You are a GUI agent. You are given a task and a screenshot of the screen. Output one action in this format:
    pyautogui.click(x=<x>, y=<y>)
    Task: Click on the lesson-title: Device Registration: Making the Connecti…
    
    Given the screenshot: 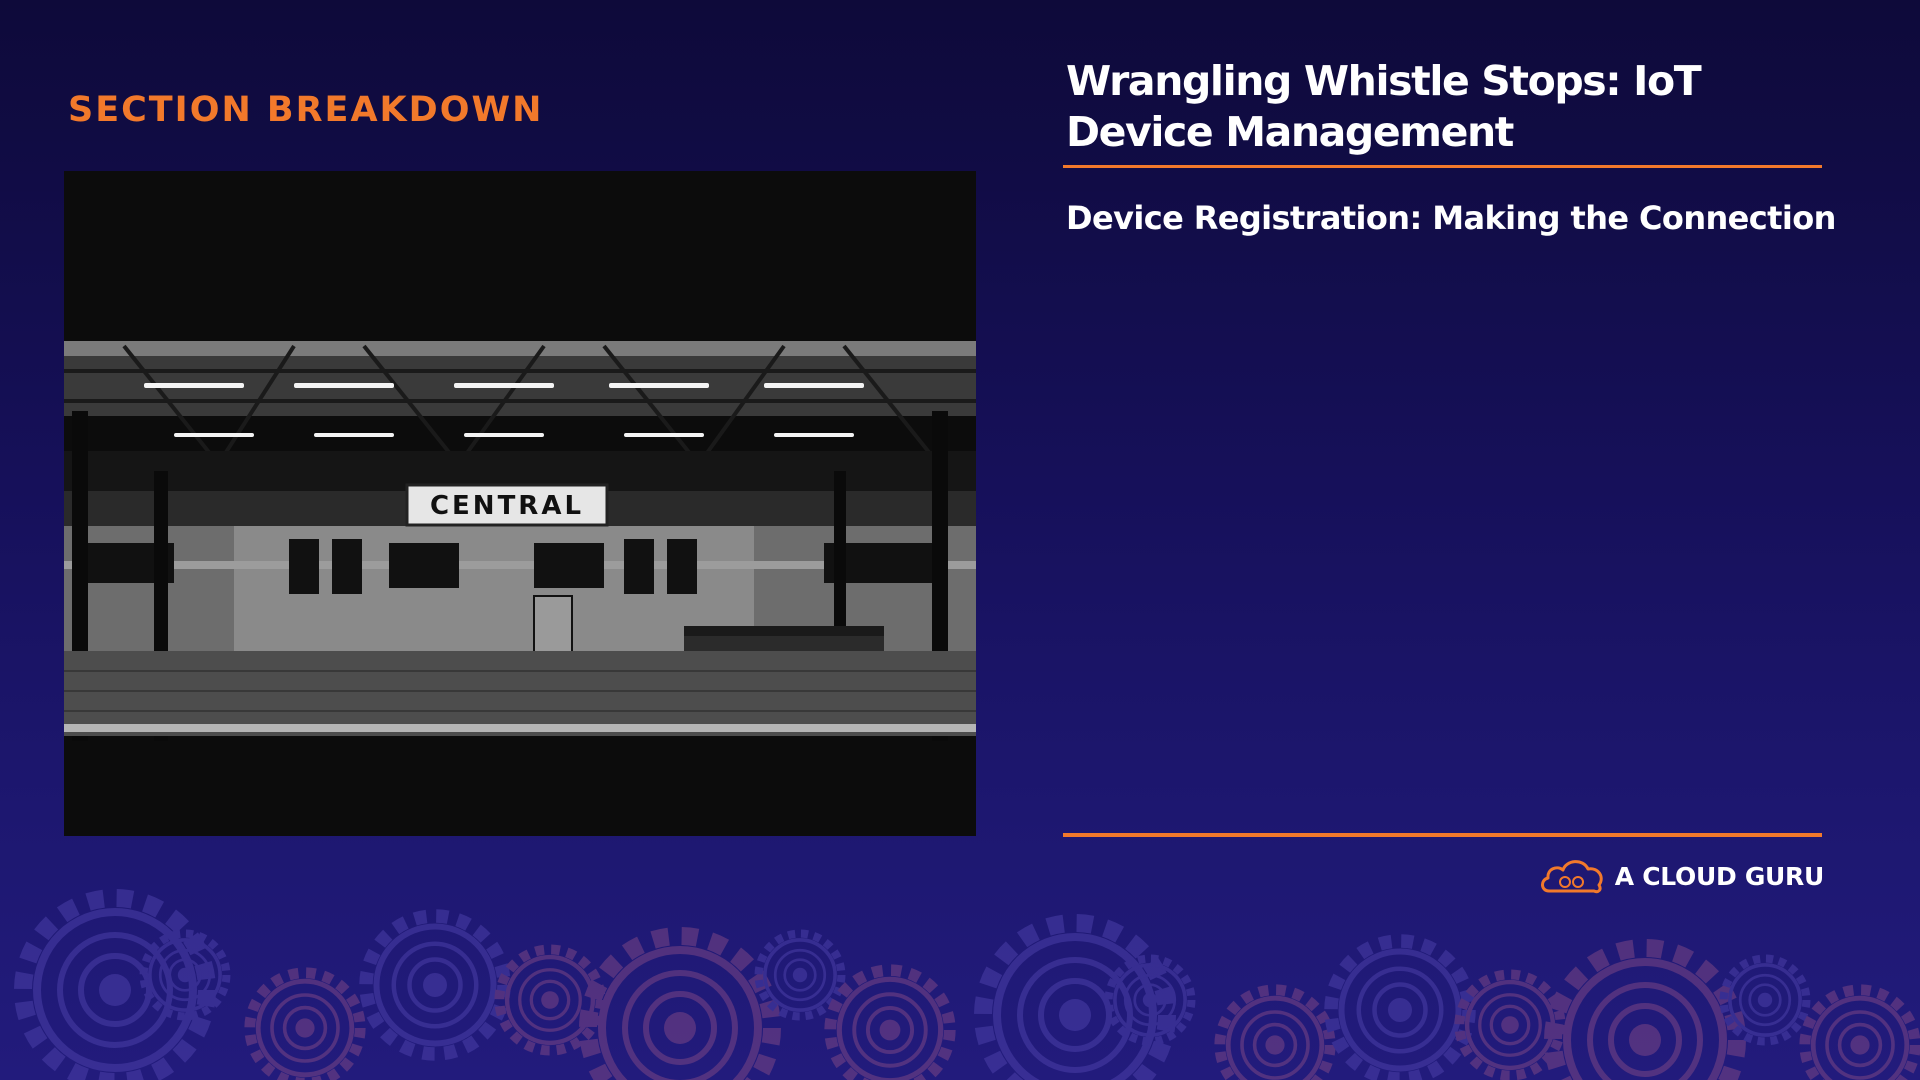 What is the action you would take?
    pyautogui.click(x=1451, y=218)
    